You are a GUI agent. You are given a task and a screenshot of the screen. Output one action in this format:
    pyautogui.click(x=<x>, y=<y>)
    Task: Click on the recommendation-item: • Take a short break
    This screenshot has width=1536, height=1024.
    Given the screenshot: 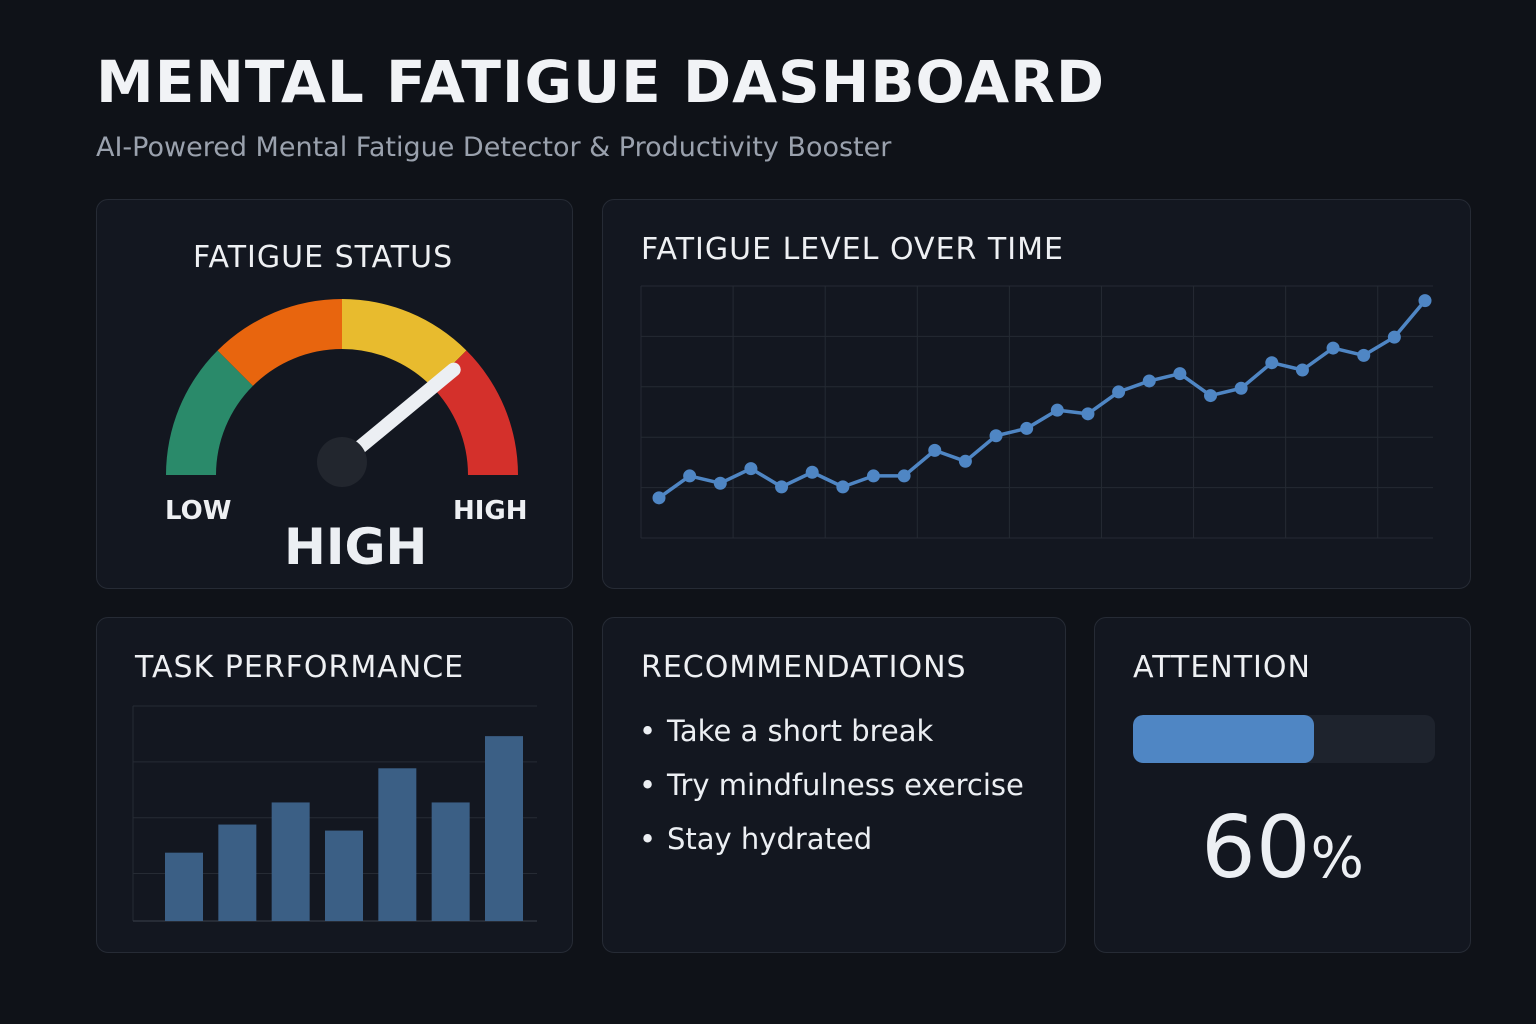 What is the action you would take?
    pyautogui.click(x=830, y=741)
    